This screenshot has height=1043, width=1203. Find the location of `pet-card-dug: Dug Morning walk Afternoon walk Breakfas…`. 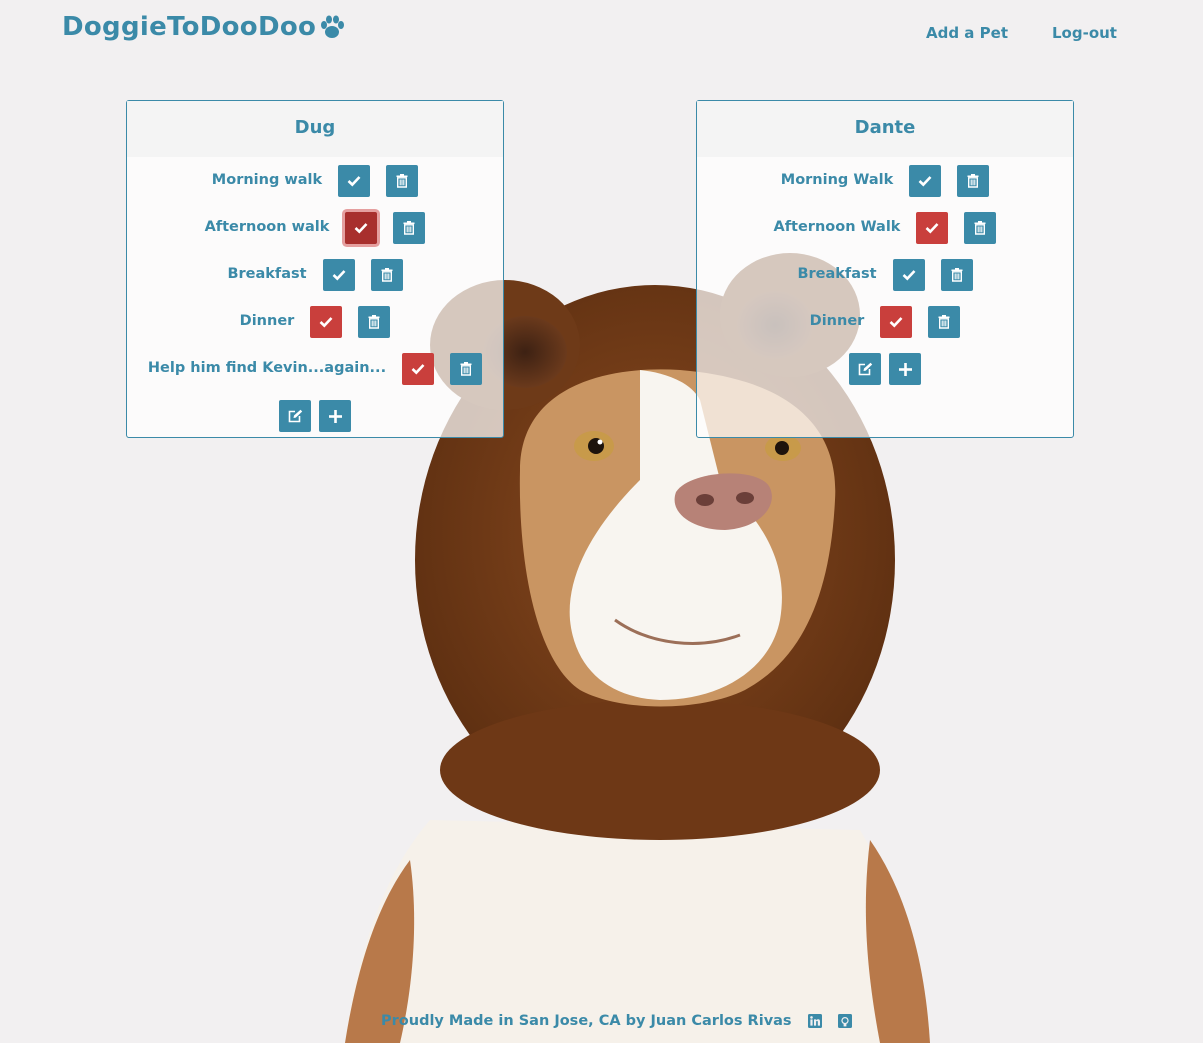

pet-card-dug: Dug Morning walk Afternoon walk Breakfas… is located at coordinates (315, 269).